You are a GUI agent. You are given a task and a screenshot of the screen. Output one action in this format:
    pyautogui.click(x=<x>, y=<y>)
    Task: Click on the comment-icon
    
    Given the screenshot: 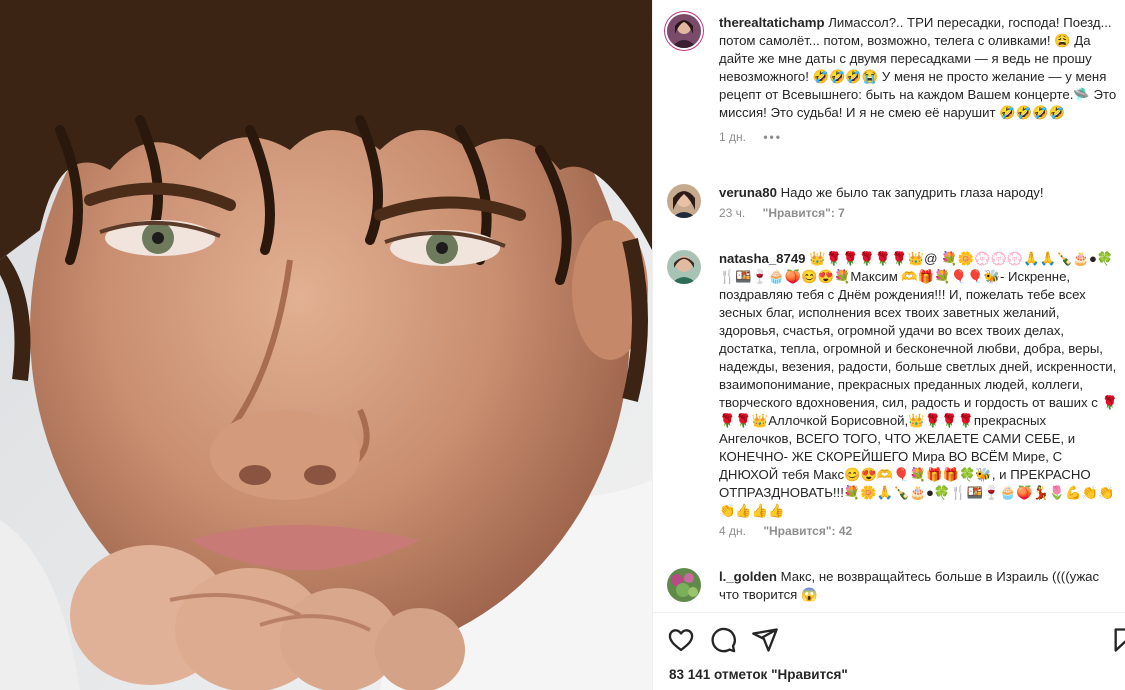 What is the action you would take?
    pyautogui.click(x=723, y=640)
    